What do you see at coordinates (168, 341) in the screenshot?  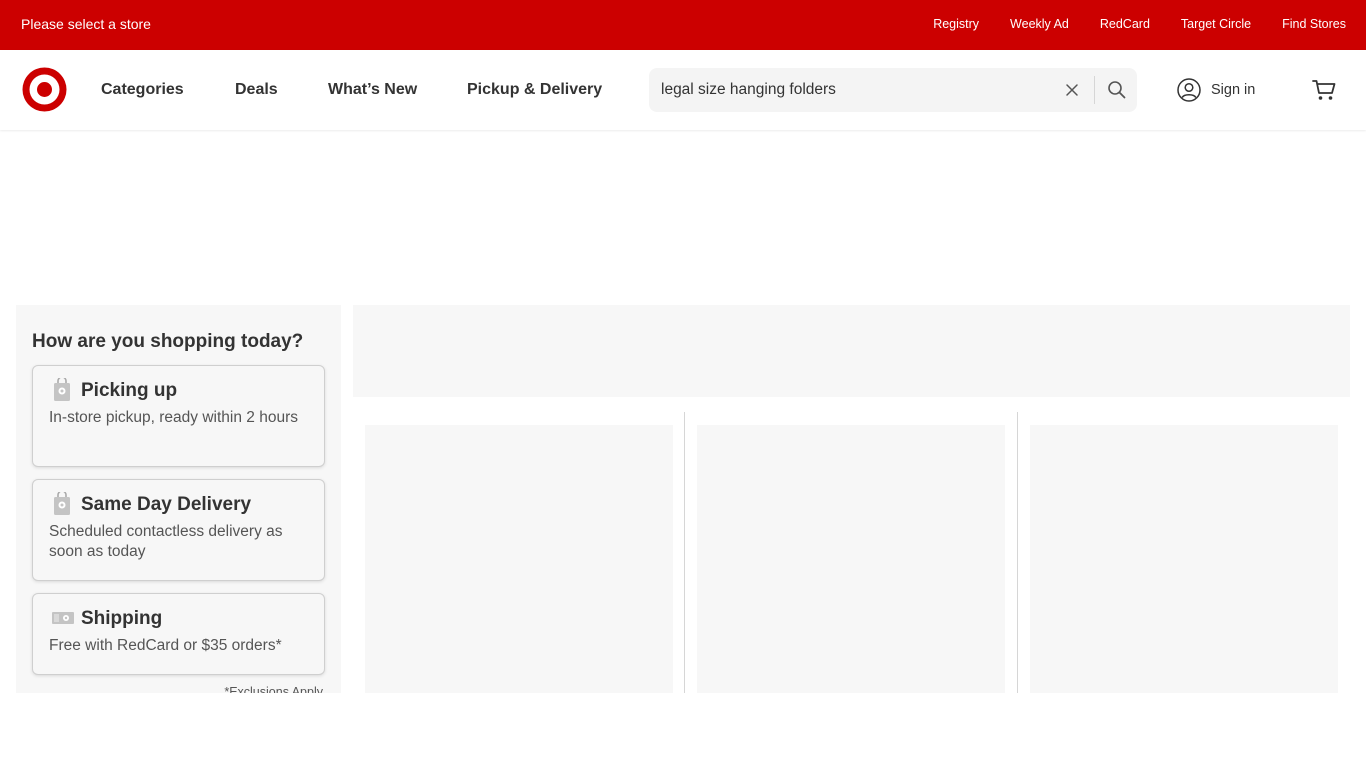 I see `shopping-mode-heading: How are you shopping today?` at bounding box center [168, 341].